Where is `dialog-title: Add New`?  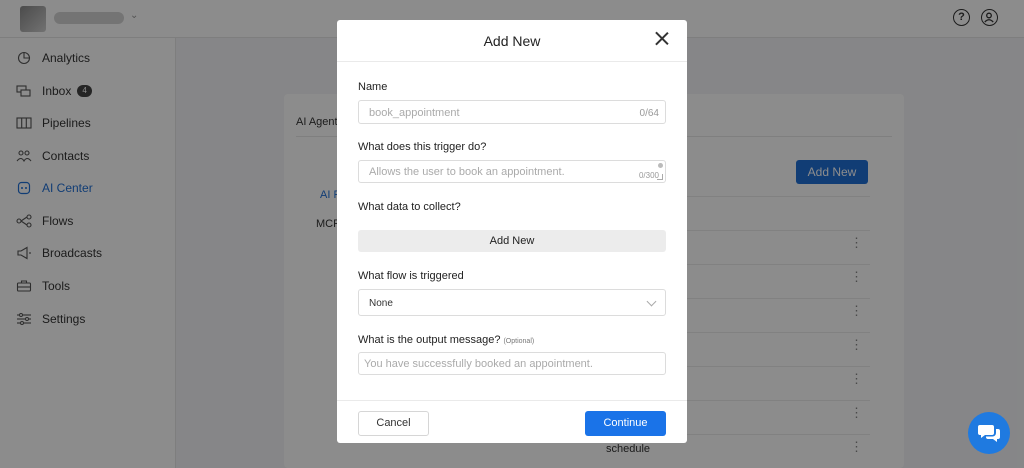
dialog-title: Add New is located at coordinates (512, 41).